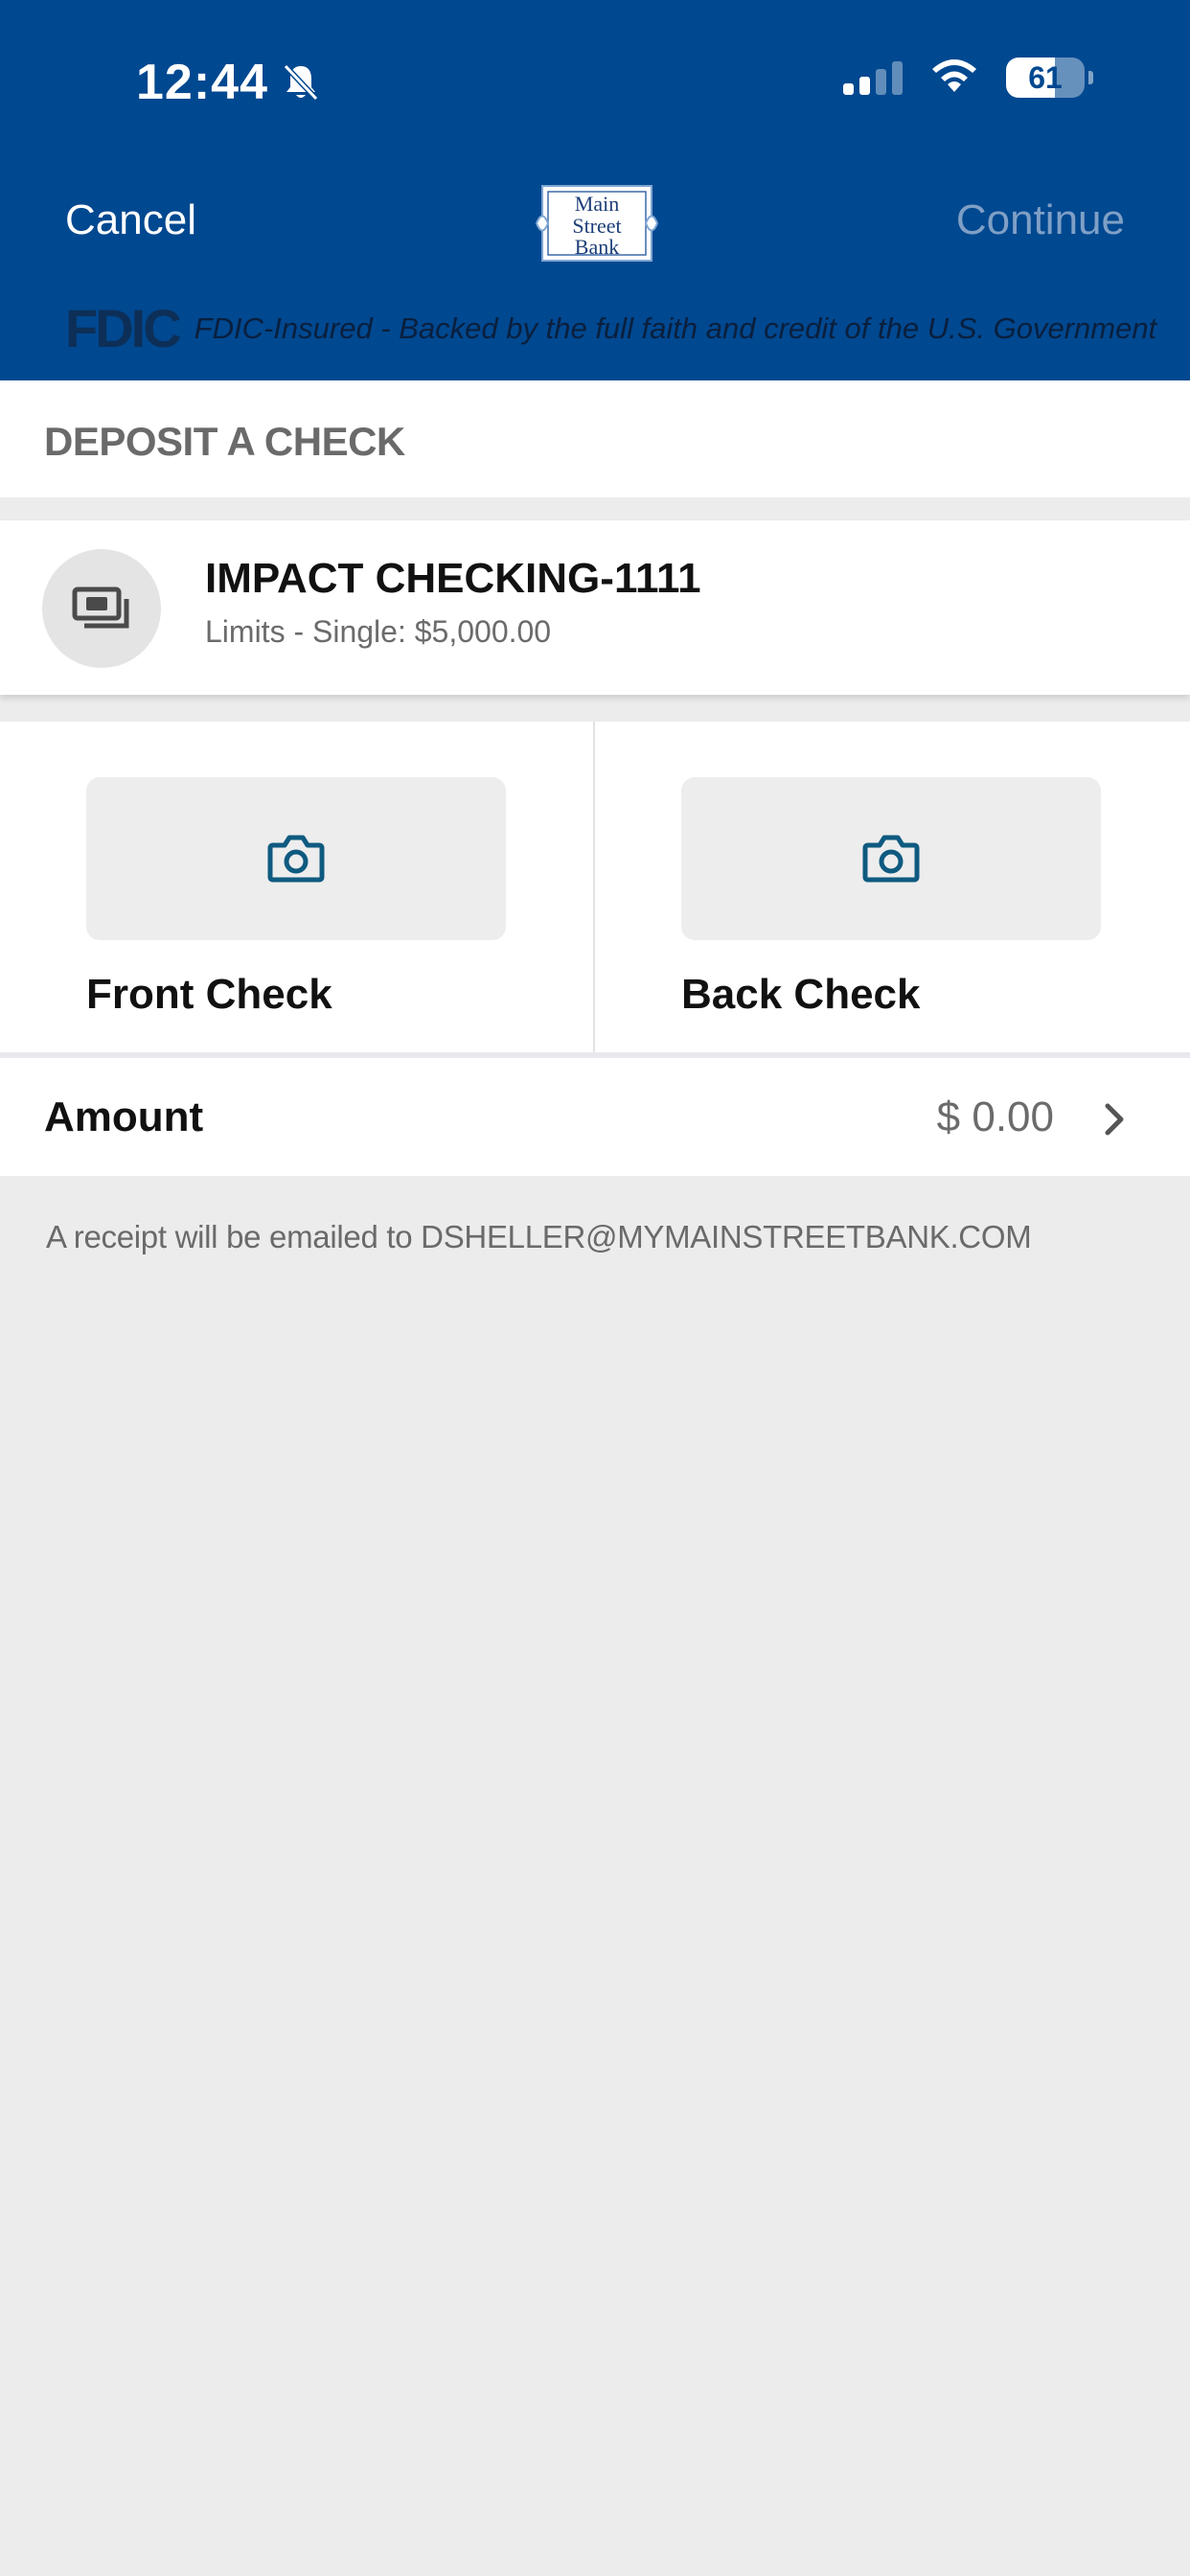  Describe the element at coordinates (597, 223) in the screenshot. I see `main-street-bank-logo: Main Street Bank` at that location.